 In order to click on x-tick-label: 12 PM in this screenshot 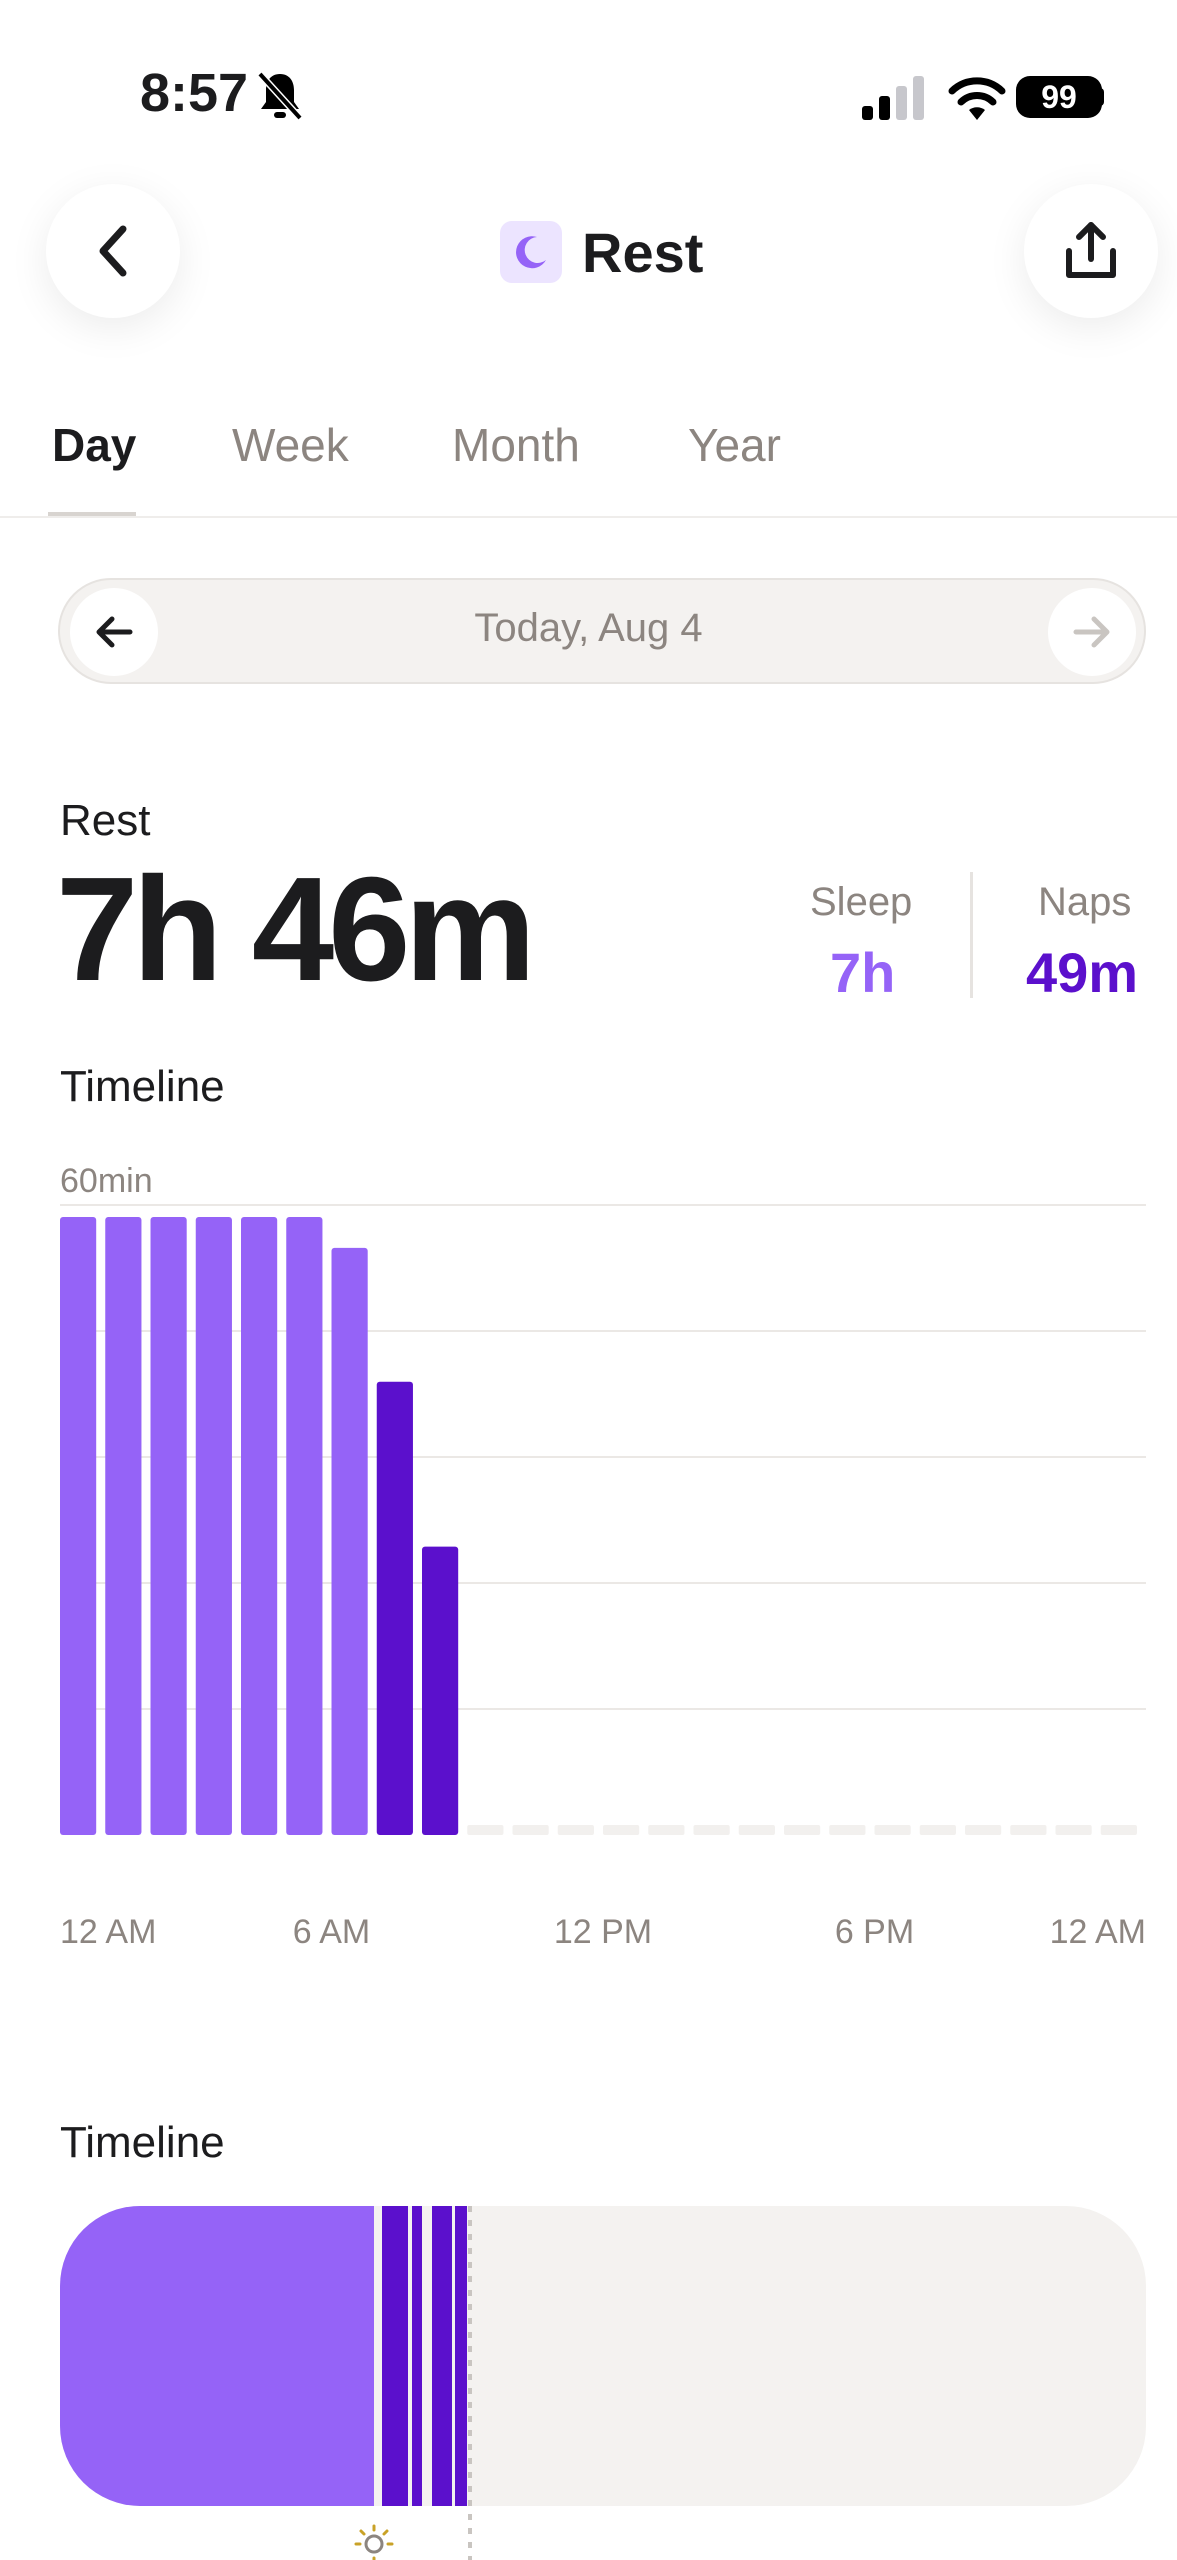, I will do `click(603, 1932)`.